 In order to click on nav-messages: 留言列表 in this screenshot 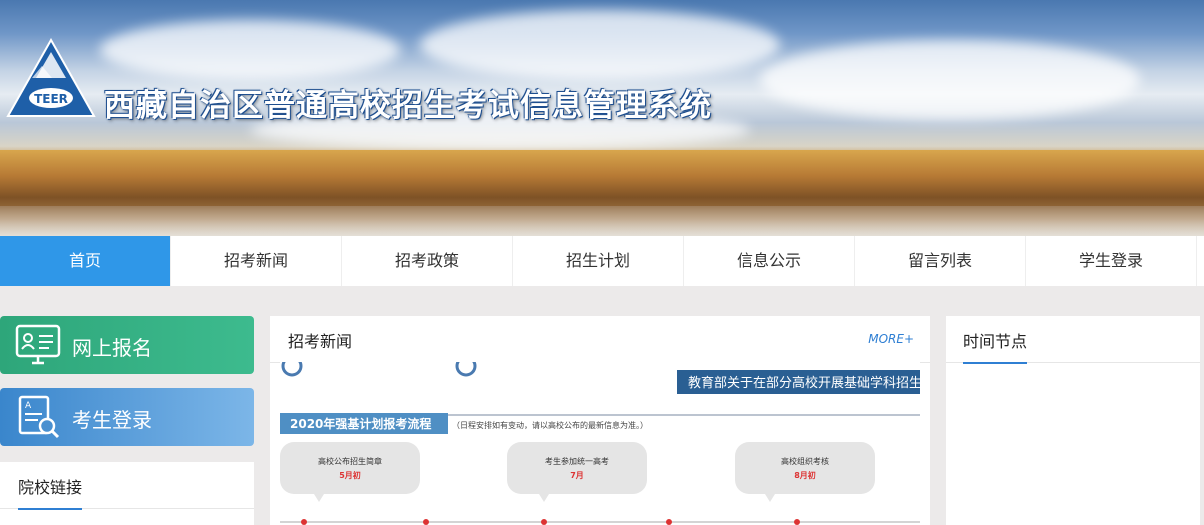, I will do `click(940, 261)`.